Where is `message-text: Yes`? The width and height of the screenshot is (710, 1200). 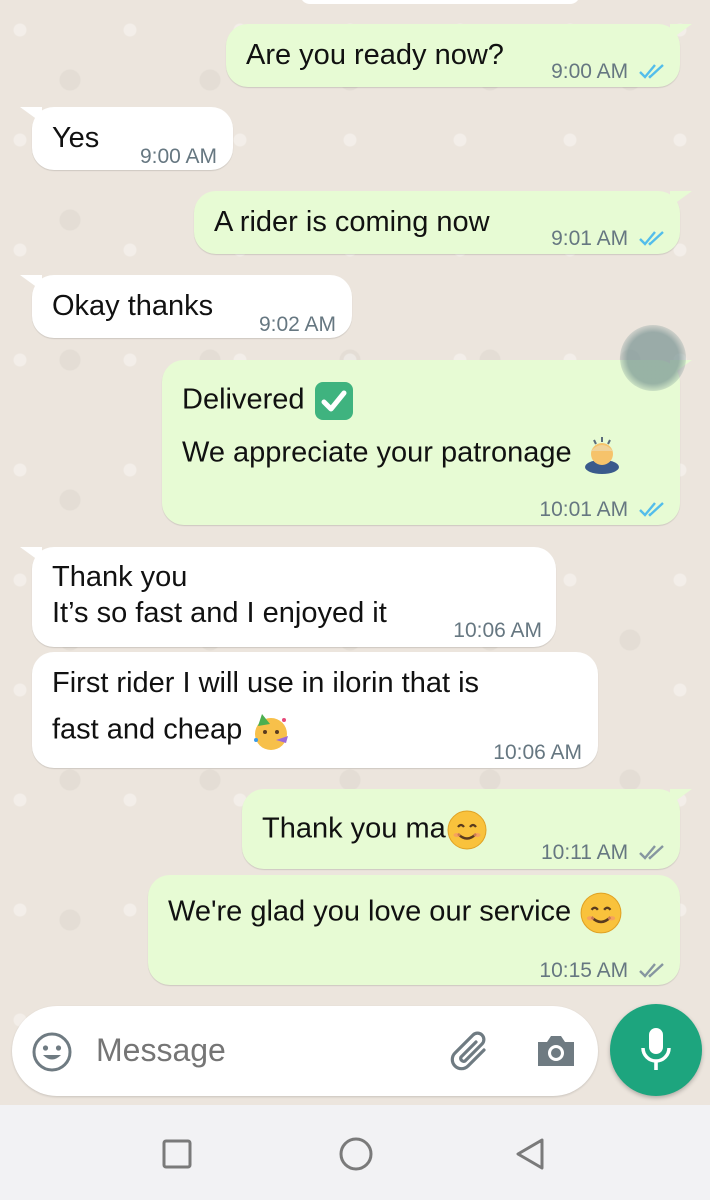
message-text: Yes is located at coordinates (76, 138).